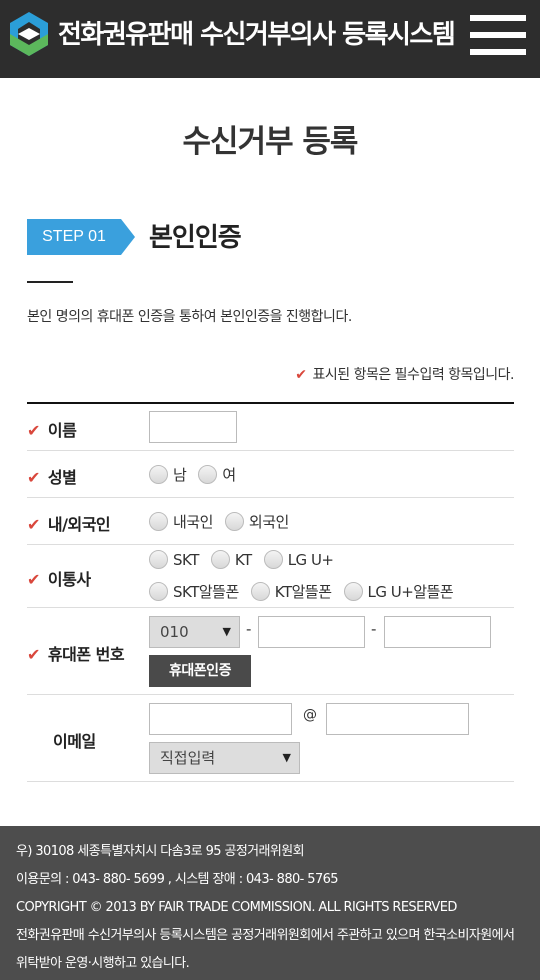 This screenshot has width=540, height=980. Describe the element at coordinates (270, 576) in the screenshot. I see `form-row-carrier: ✔ 이통사 SKT KT LG U+ SKT알뜰폰 KT알뜰폰 LG U+알뜰폰` at that location.